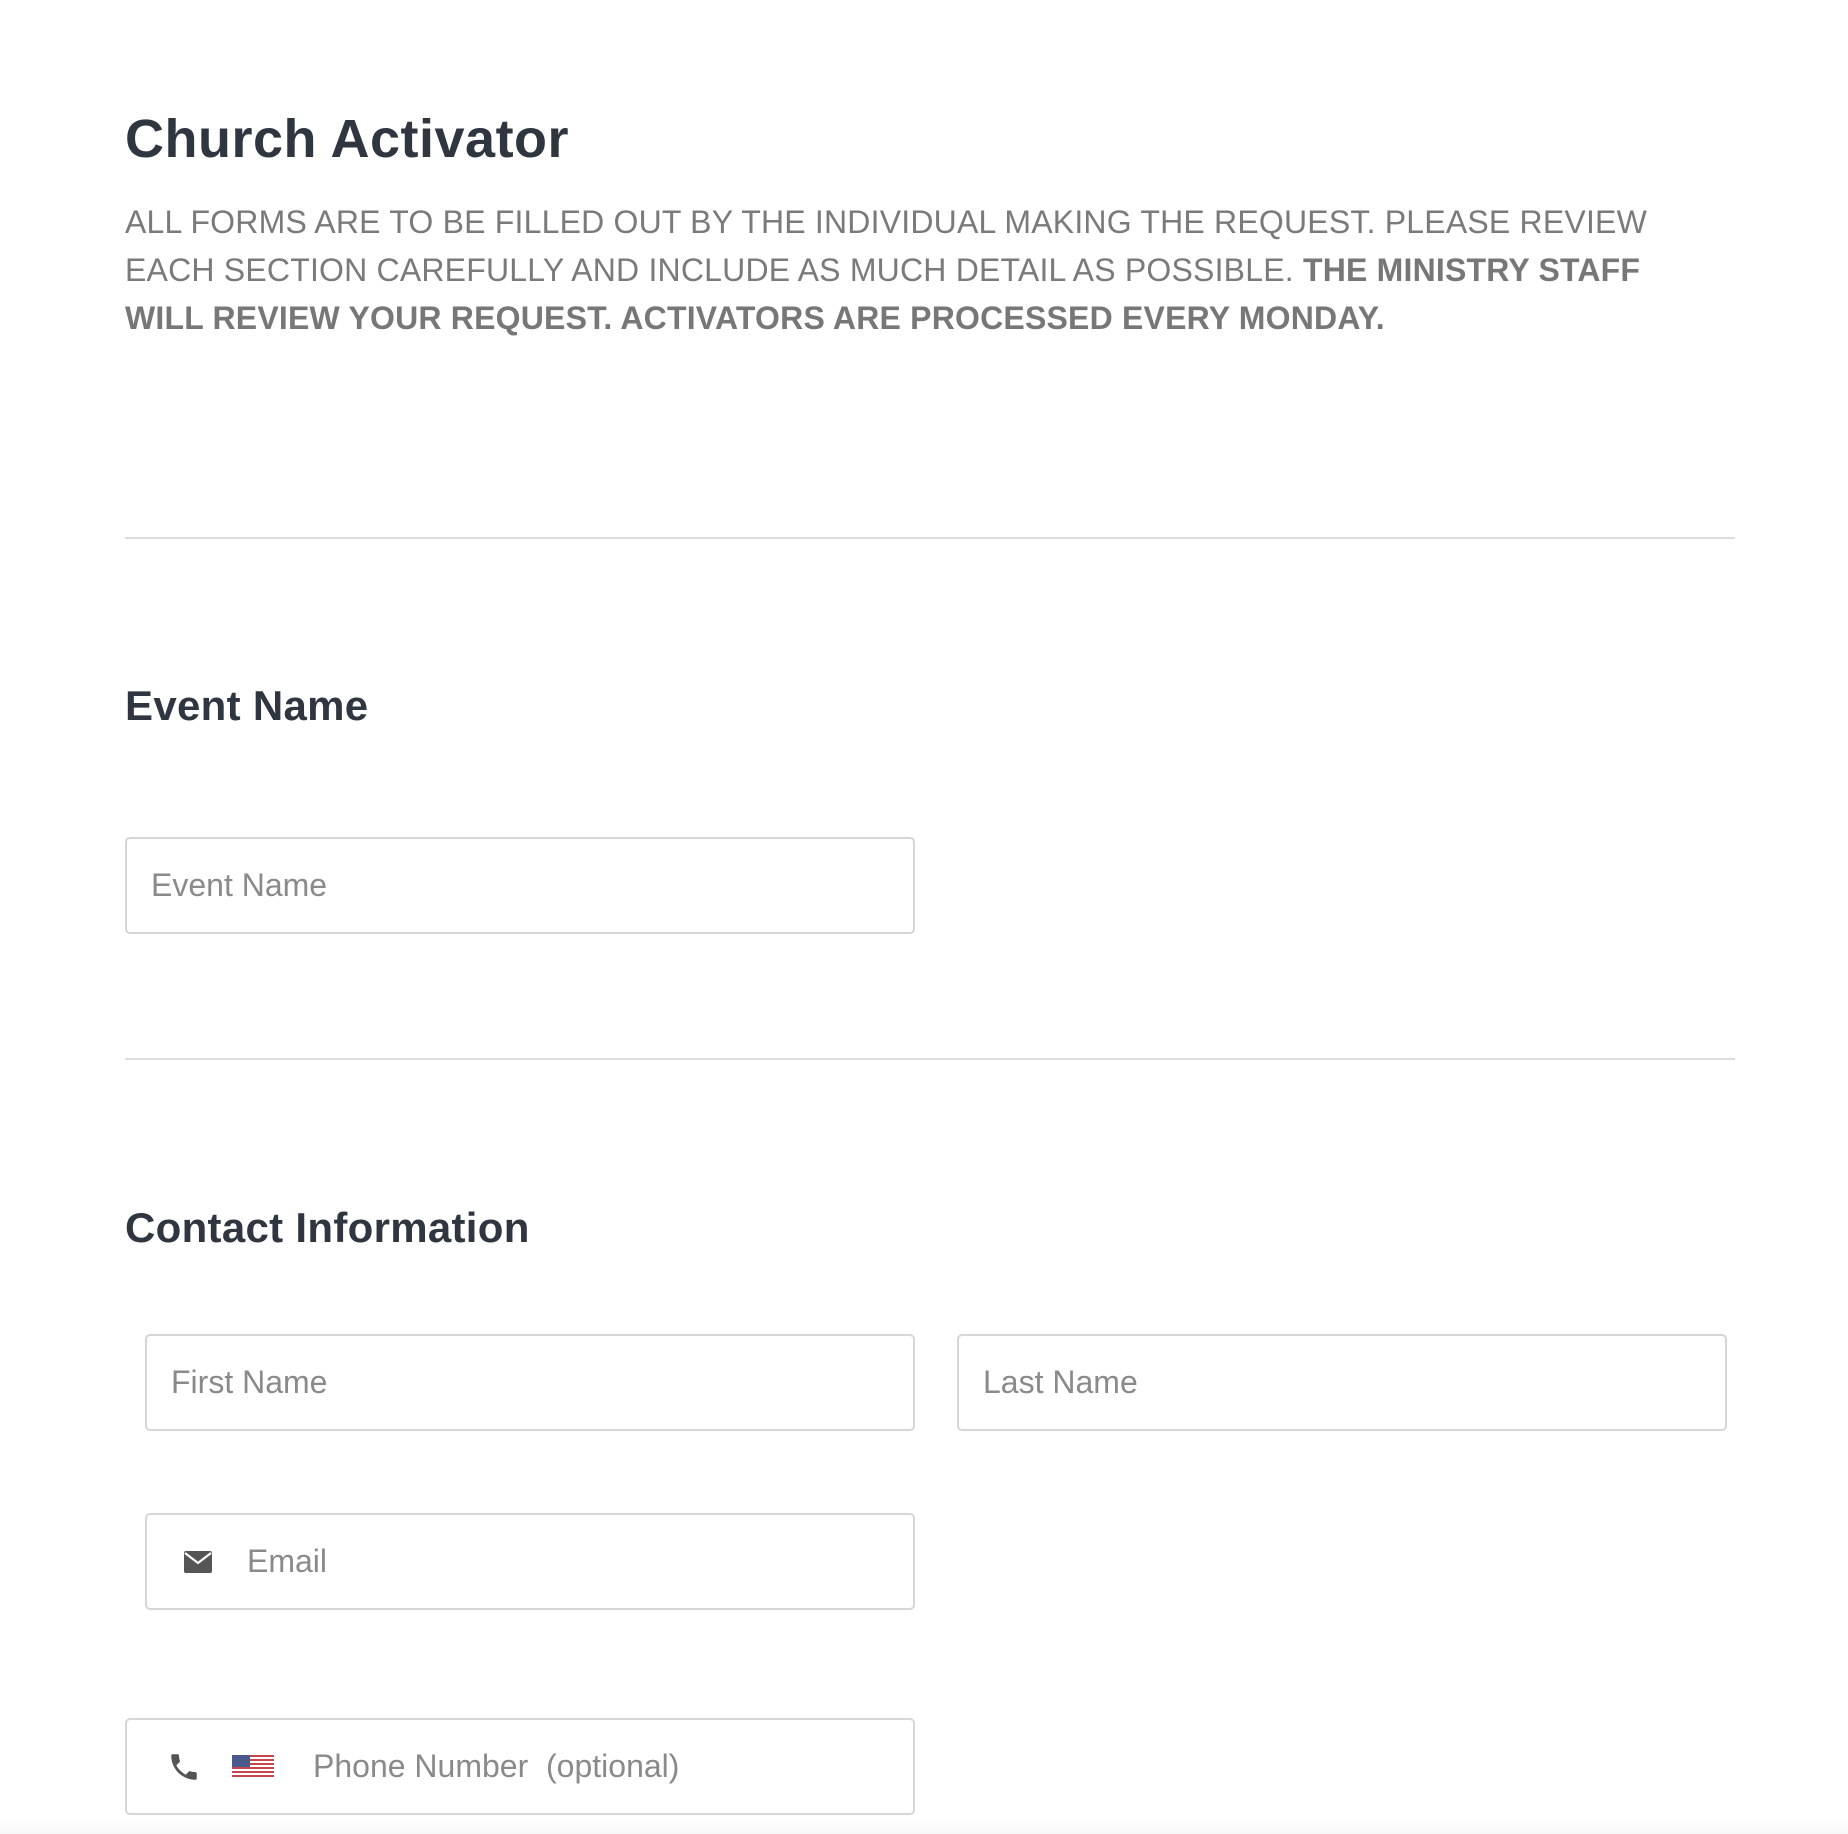 The height and width of the screenshot is (1834, 1848). Describe the element at coordinates (198, 1562) in the screenshot. I see `envelope-icon` at that location.